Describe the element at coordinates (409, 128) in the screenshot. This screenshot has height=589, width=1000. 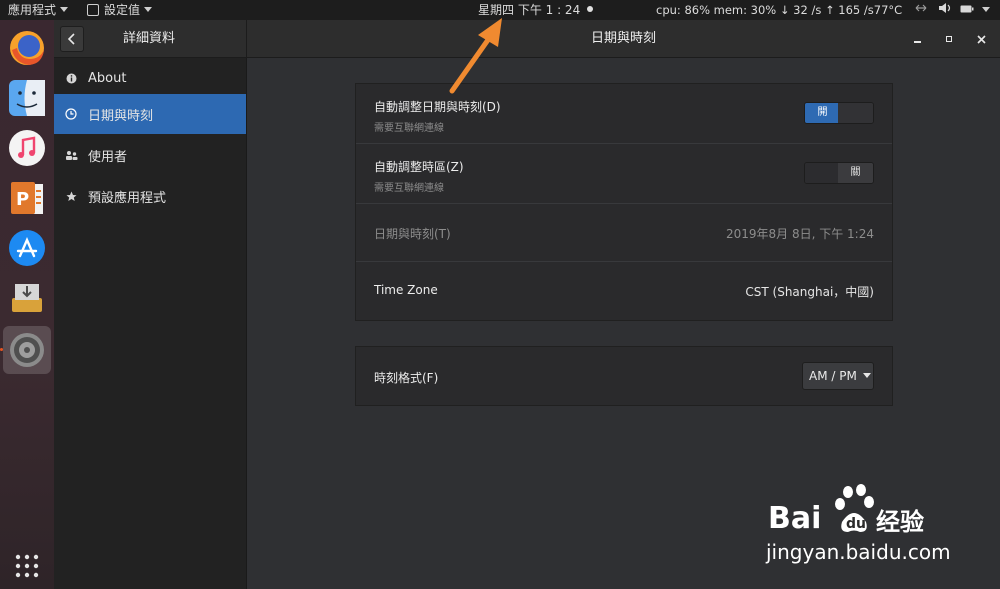
I see `auto-datetime-subtitle: 需要互聯網連線` at that location.